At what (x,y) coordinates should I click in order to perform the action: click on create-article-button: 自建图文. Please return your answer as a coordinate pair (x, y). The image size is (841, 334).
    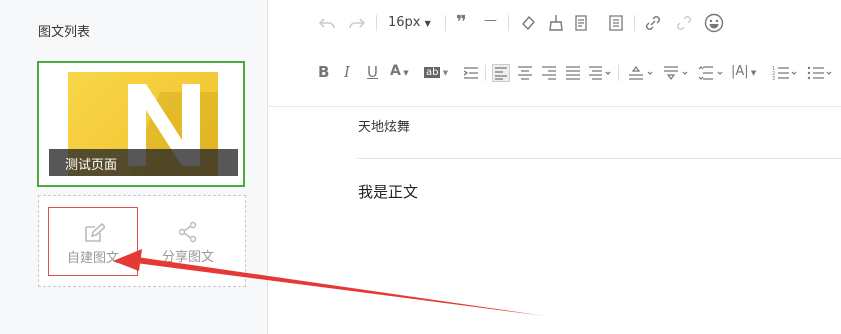
    Looking at the image, I should click on (93, 241).